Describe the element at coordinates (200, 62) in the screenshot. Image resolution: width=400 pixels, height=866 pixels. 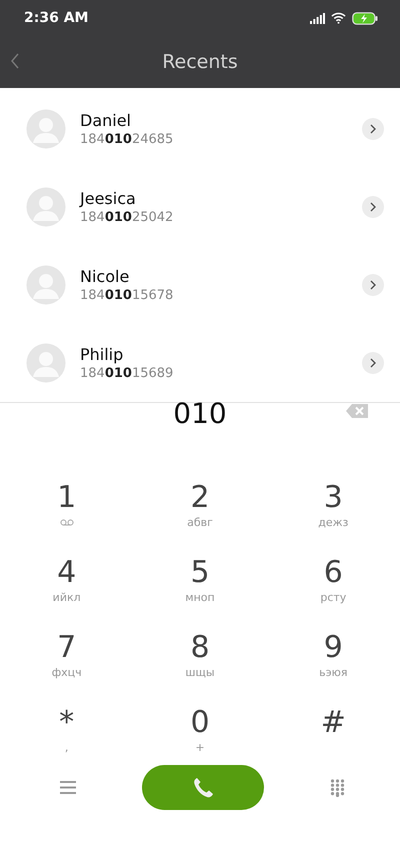
I see `screen-title: Recents` at that location.